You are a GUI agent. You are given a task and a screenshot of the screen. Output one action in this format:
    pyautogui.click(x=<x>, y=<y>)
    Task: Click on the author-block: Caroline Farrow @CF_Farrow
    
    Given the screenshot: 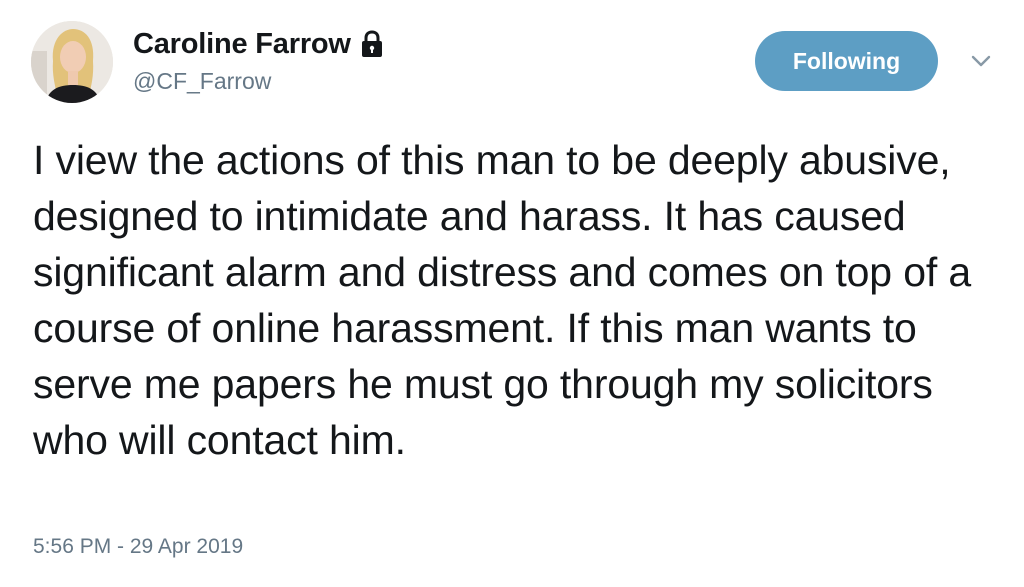 What is the action you would take?
    pyautogui.click(x=259, y=60)
    